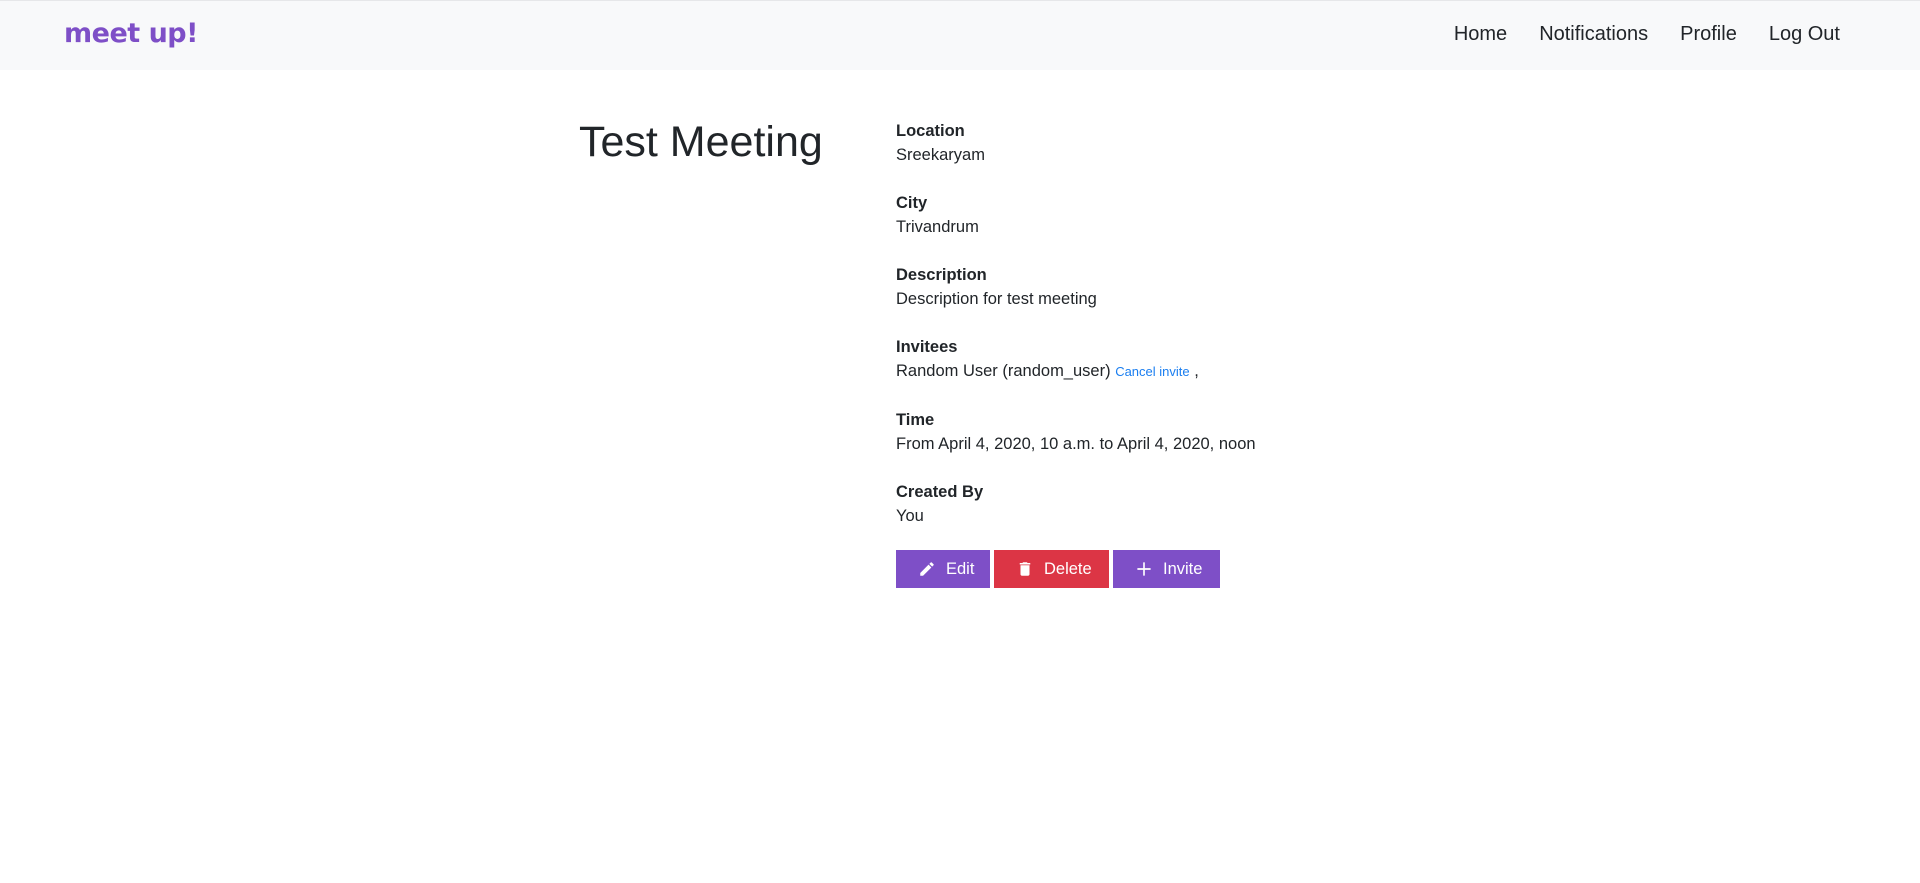 Image resolution: width=1920 pixels, height=883 pixels. What do you see at coordinates (915, 420) in the screenshot?
I see `time-label: Time` at bounding box center [915, 420].